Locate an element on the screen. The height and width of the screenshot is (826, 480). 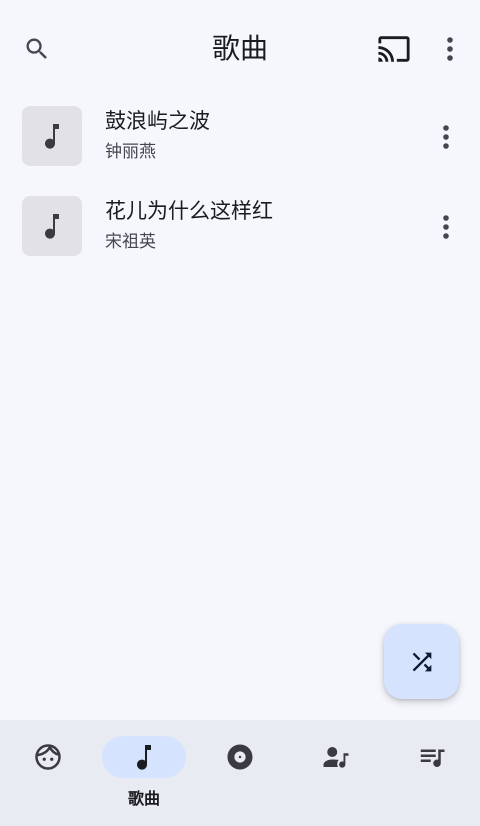
more-options-button is located at coordinates (450, 49).